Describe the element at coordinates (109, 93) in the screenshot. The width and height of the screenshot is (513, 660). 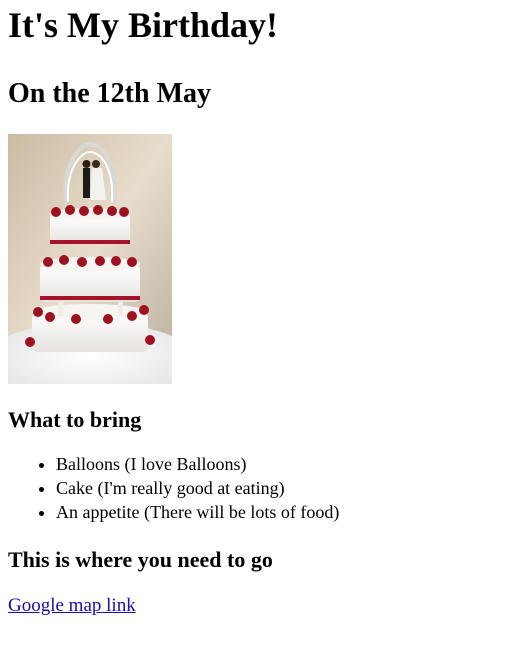
I see `date-heading: On the 12th May` at that location.